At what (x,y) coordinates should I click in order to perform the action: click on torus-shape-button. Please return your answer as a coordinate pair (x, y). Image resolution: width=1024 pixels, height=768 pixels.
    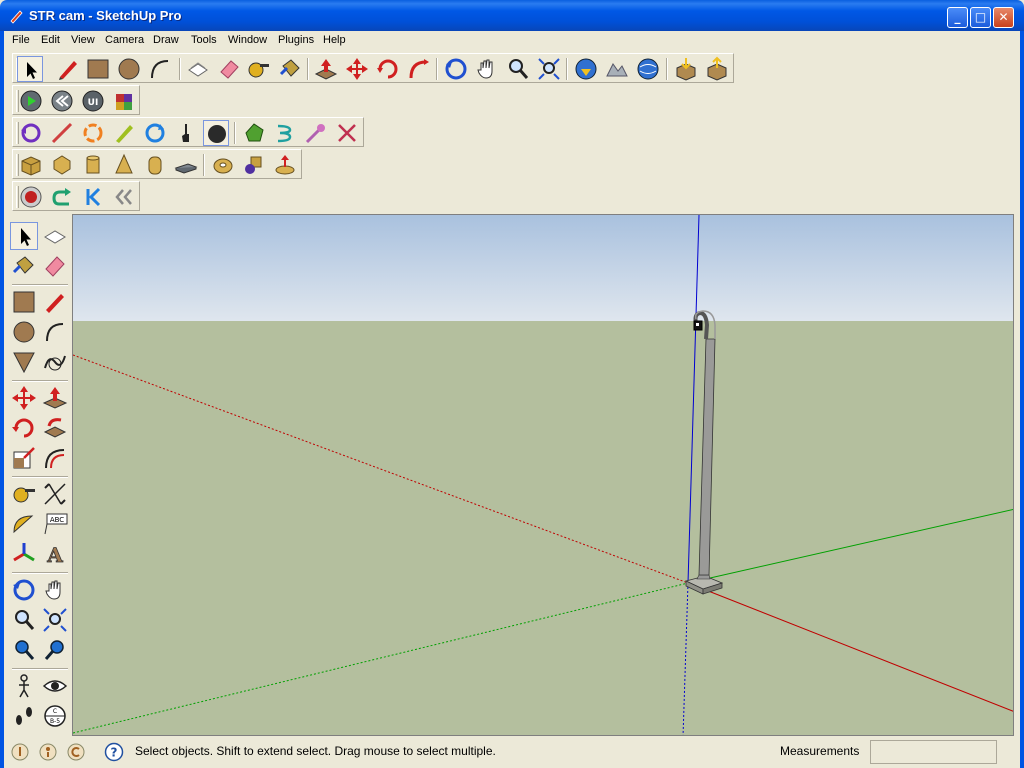
    Looking at the image, I should click on (223, 165).